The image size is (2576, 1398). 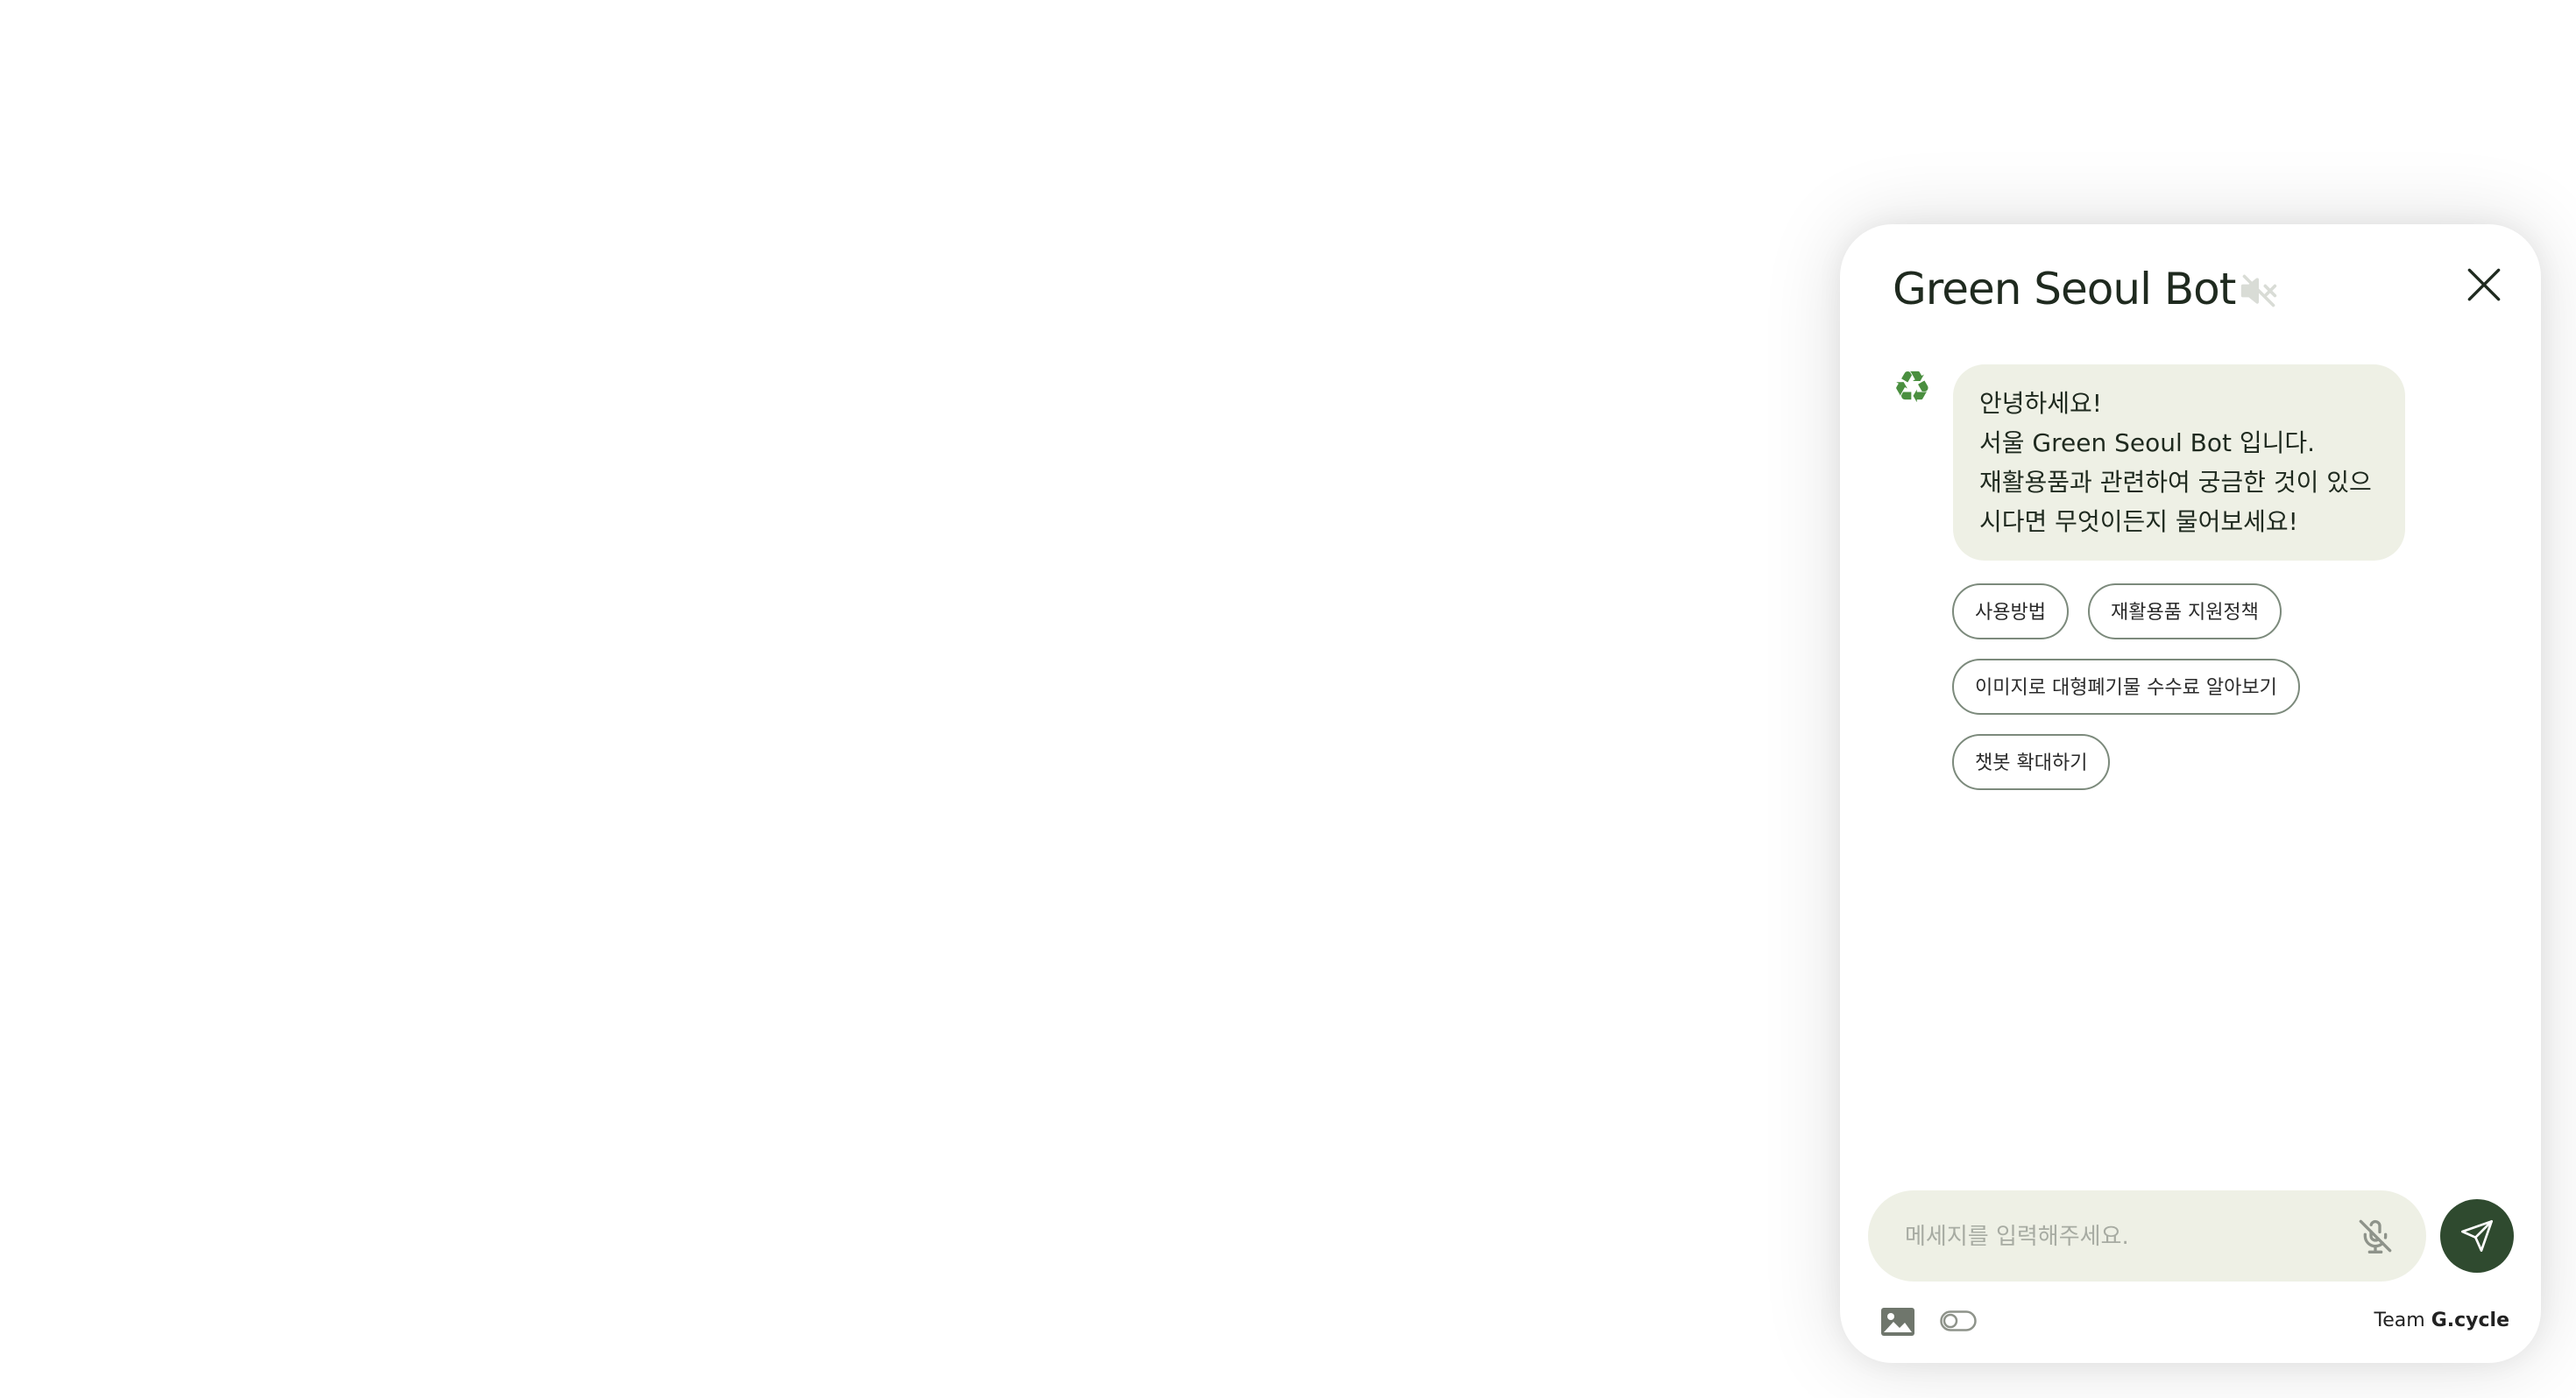 I want to click on image-icon, so click(x=1897, y=1322).